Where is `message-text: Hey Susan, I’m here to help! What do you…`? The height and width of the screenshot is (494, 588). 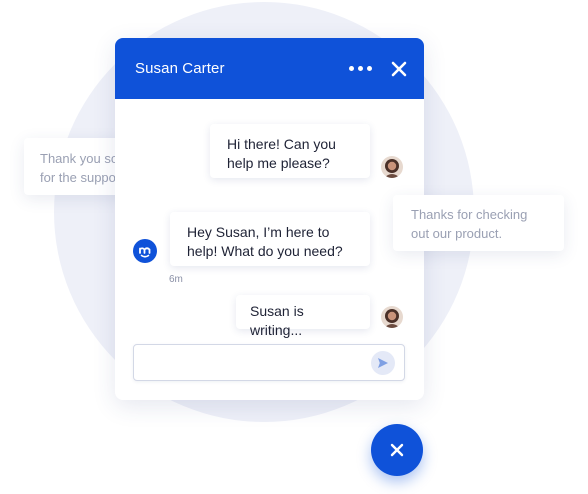 message-text: Hey Susan, I’m here to help! What do you… is located at coordinates (265, 241).